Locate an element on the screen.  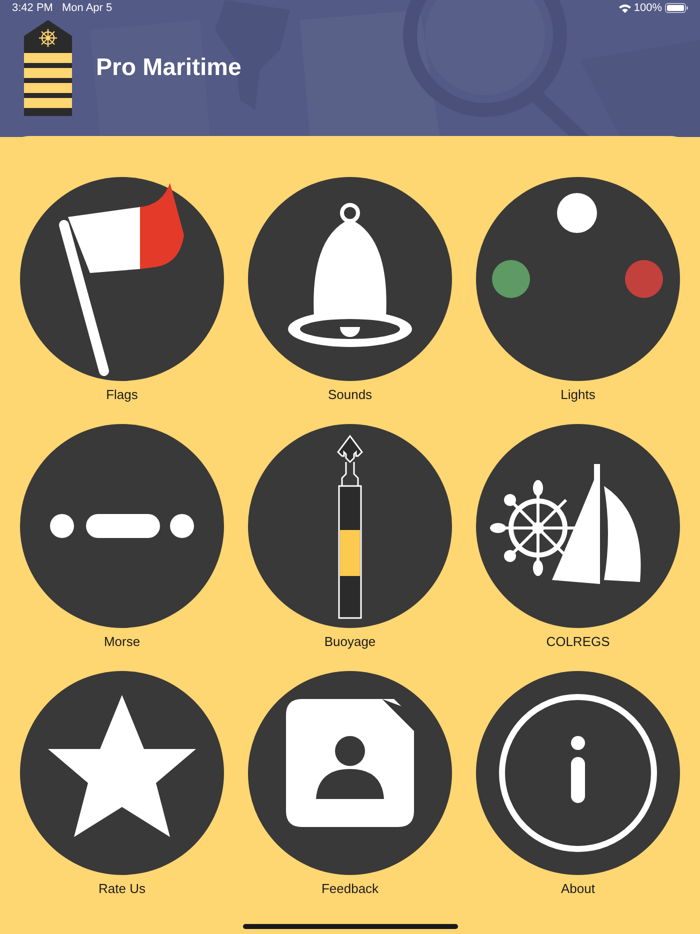
menu-tile: Flags is located at coordinates (122, 290).